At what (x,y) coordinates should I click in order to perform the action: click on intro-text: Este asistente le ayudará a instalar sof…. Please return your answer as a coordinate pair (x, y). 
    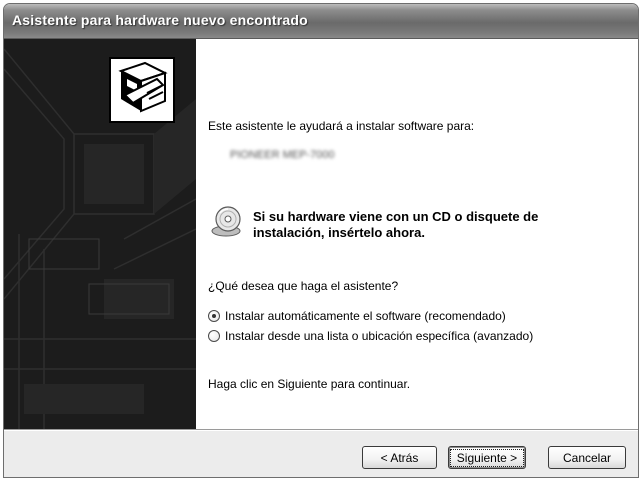
    Looking at the image, I should click on (341, 126).